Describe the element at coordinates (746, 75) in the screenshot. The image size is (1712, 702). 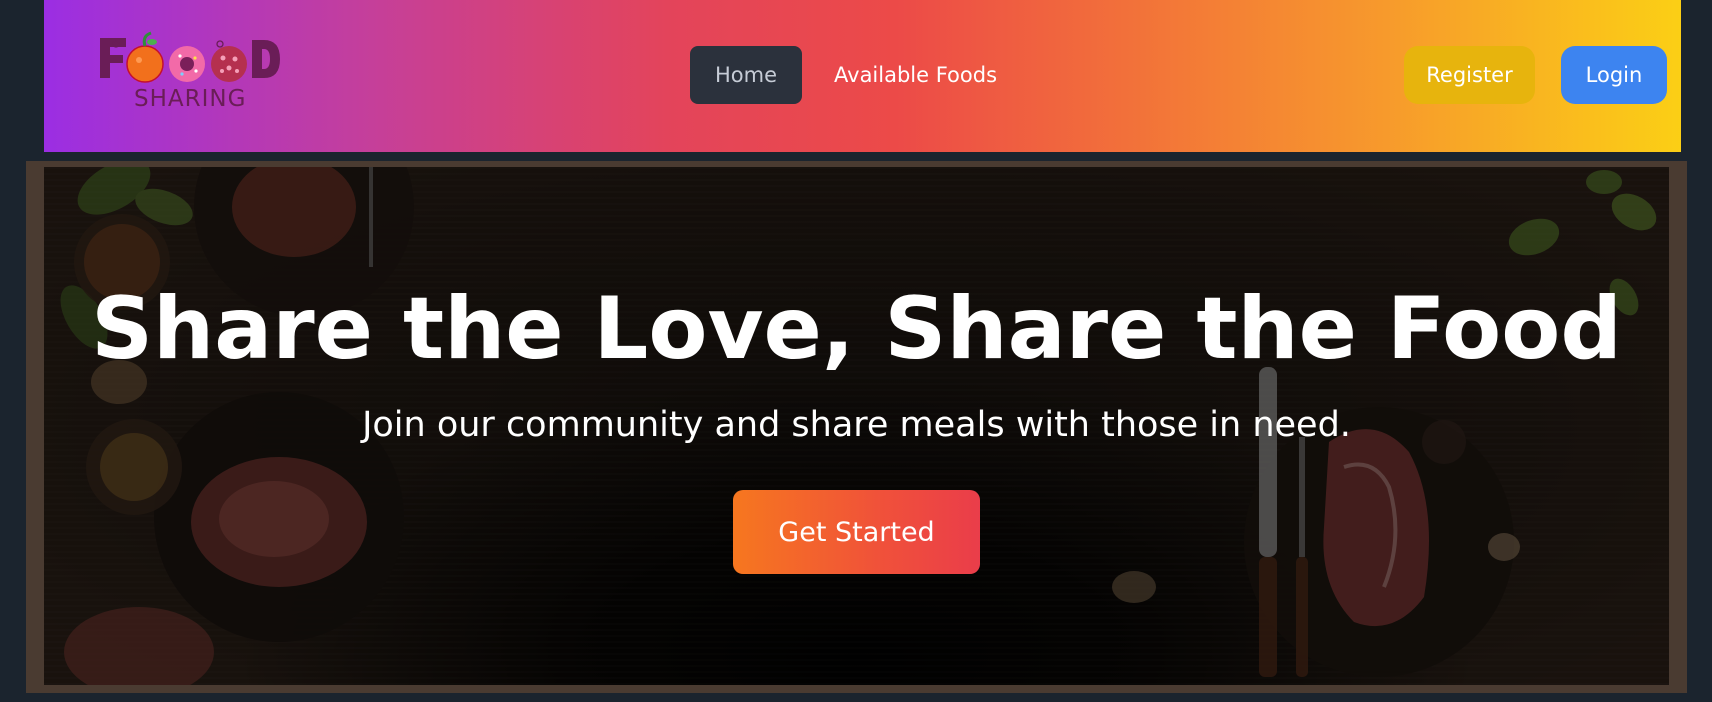
I see `nav-home-link: Home` at that location.